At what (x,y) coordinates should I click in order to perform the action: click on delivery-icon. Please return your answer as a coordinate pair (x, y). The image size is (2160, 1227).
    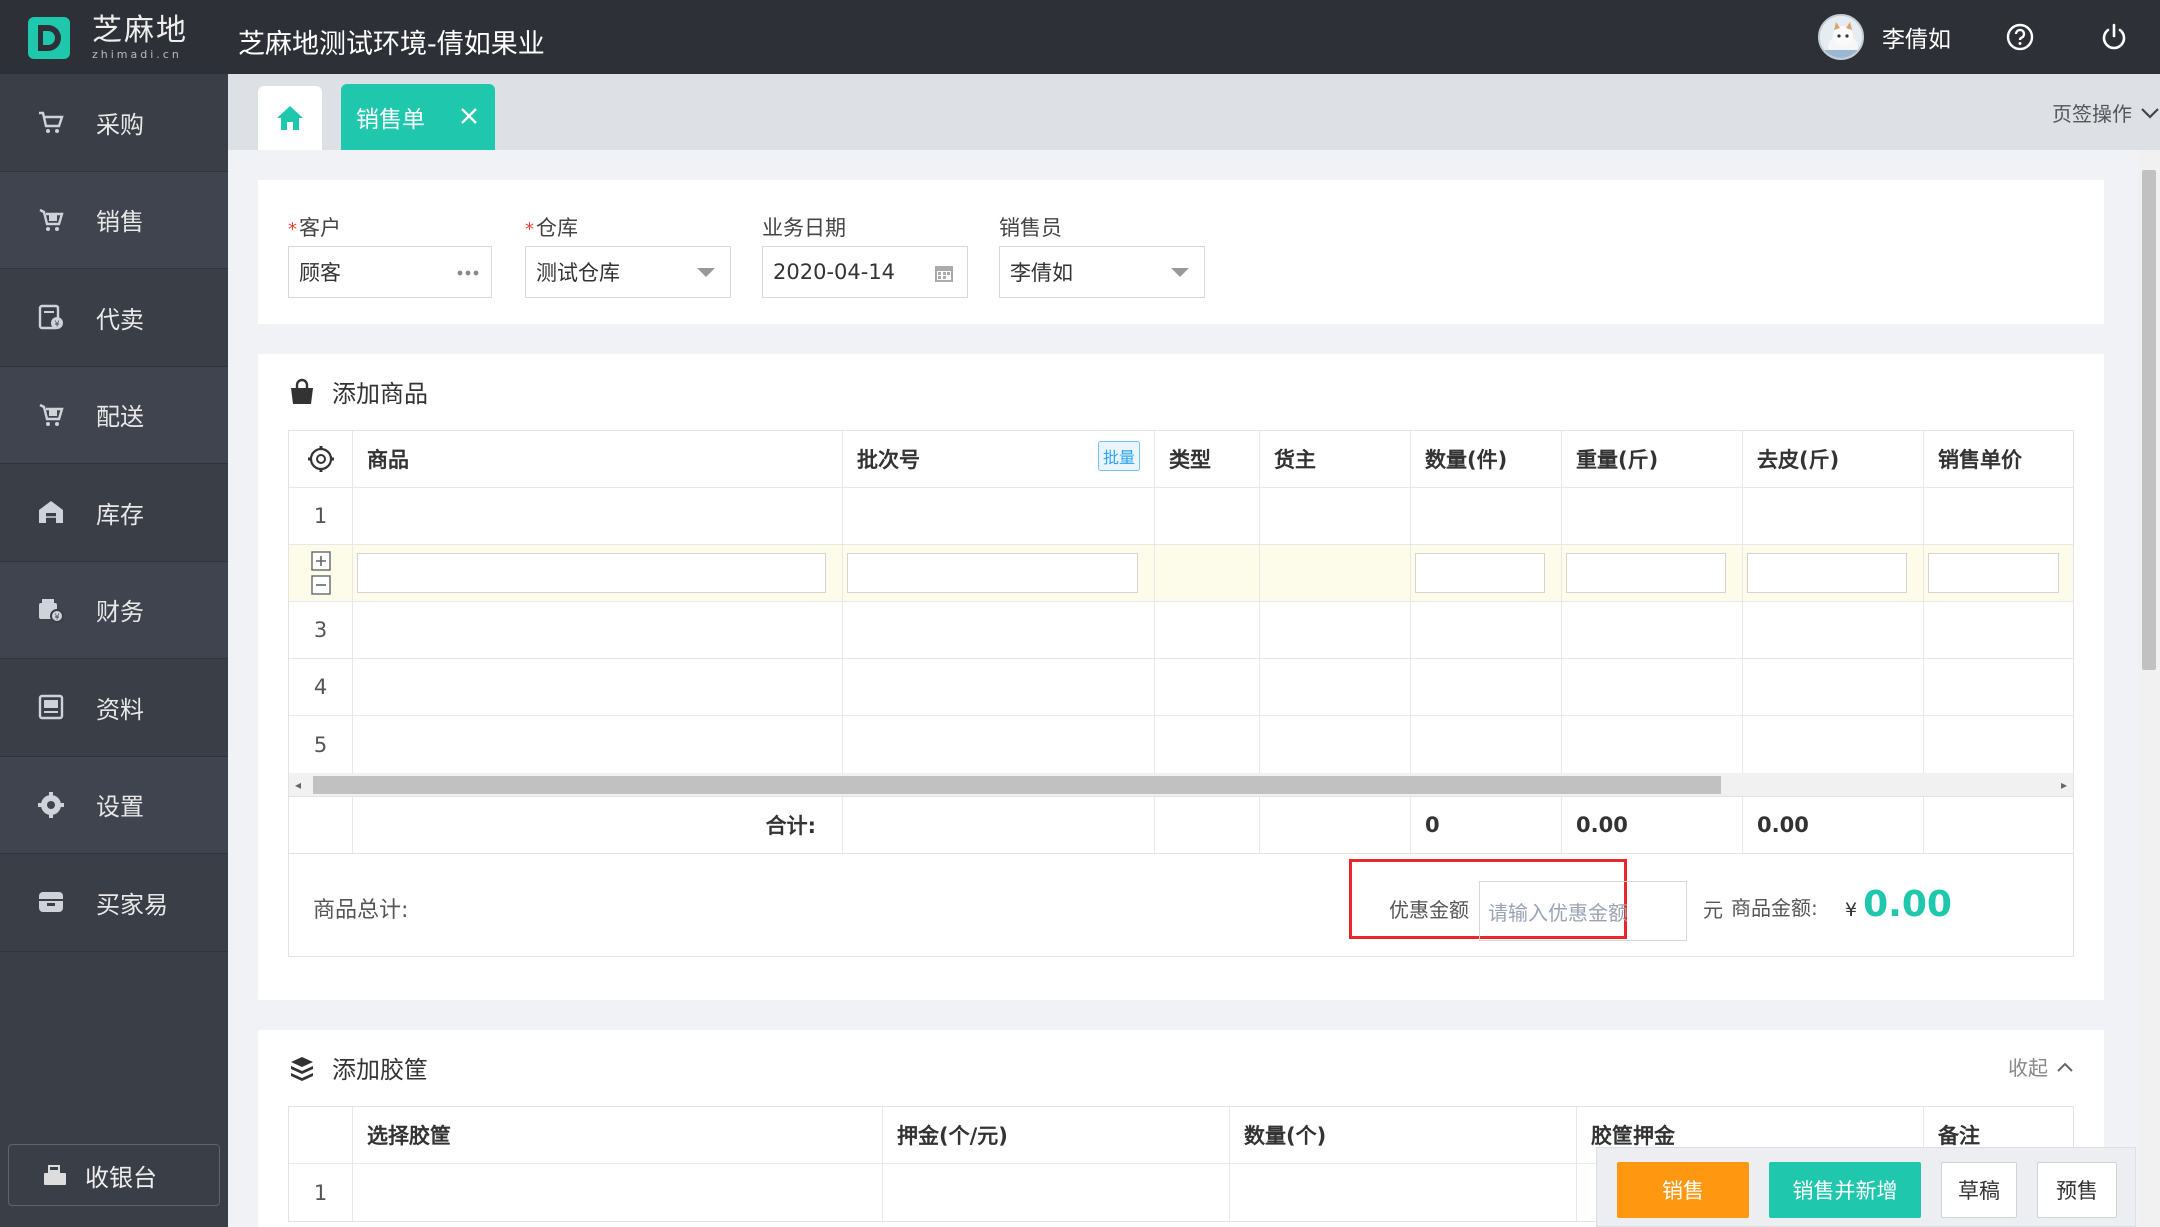
    Looking at the image, I should click on (51, 414).